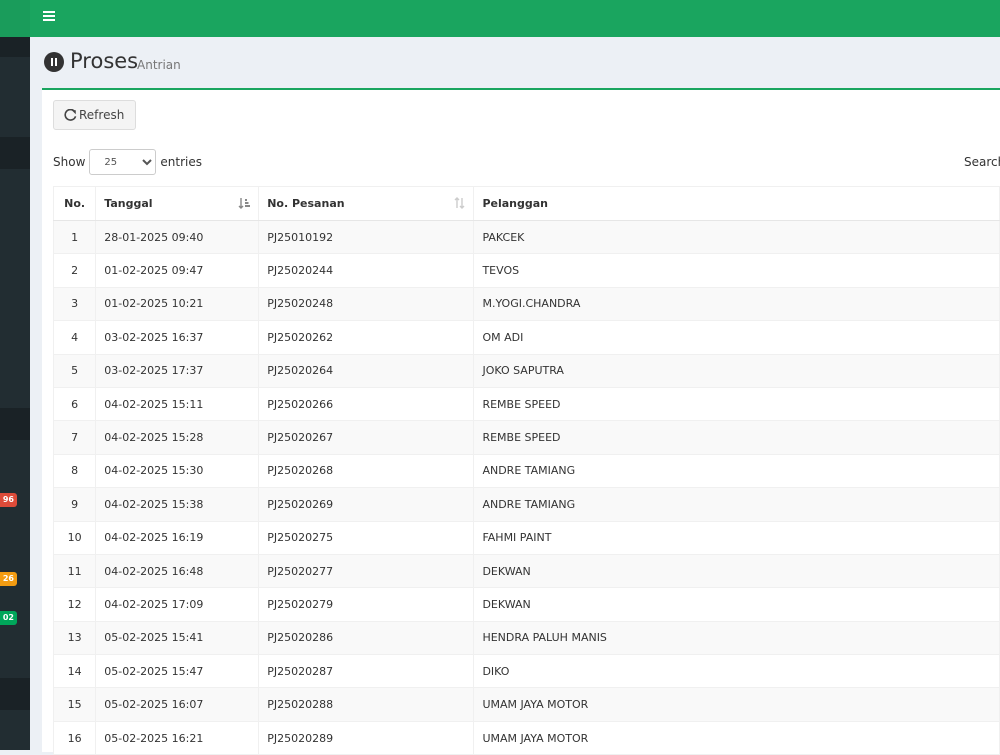 This screenshot has width=1000, height=755. Describe the element at coordinates (736, 203) in the screenshot. I see `column-header-pelanggan: Pelanggan` at that location.